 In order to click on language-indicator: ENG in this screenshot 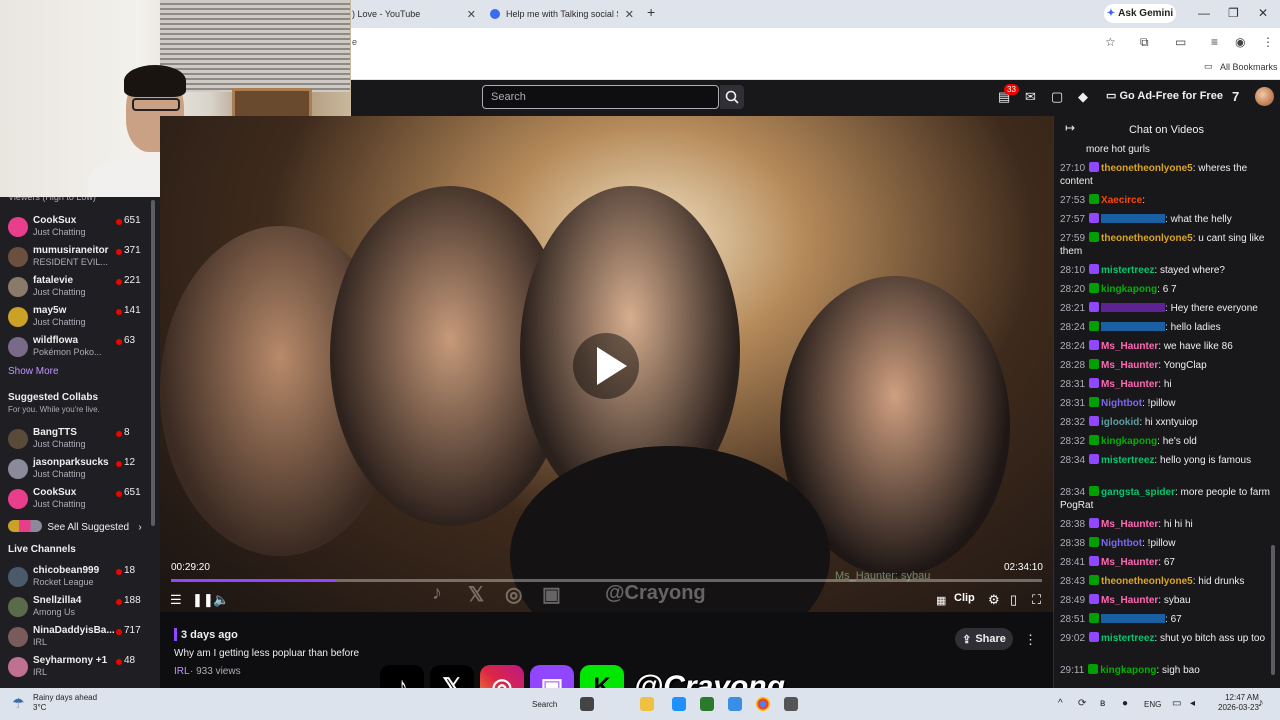, I will do `click(1152, 704)`.